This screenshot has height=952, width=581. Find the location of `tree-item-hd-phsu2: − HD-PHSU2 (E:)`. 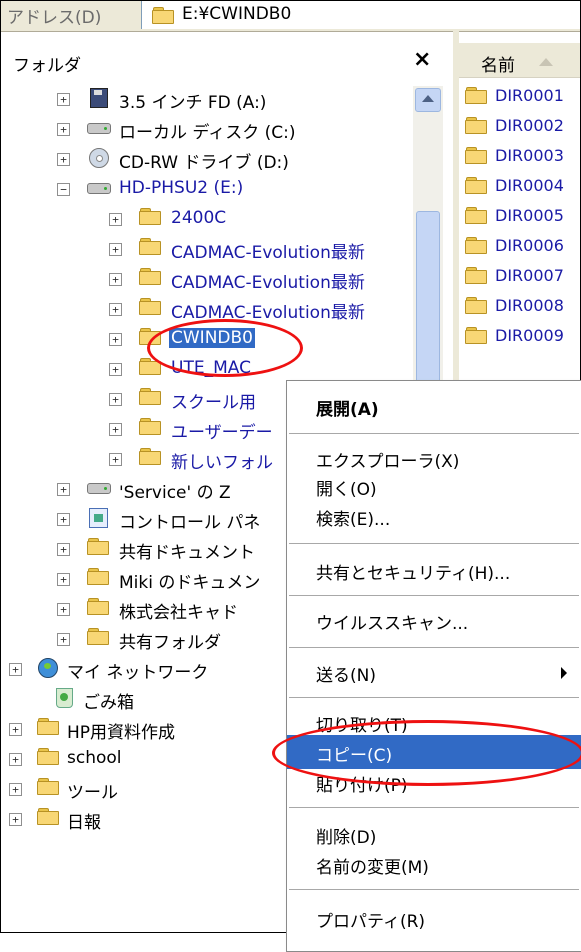

tree-item-hd-phsu2: − HD-PHSU2 (E:) is located at coordinates (207, 190).